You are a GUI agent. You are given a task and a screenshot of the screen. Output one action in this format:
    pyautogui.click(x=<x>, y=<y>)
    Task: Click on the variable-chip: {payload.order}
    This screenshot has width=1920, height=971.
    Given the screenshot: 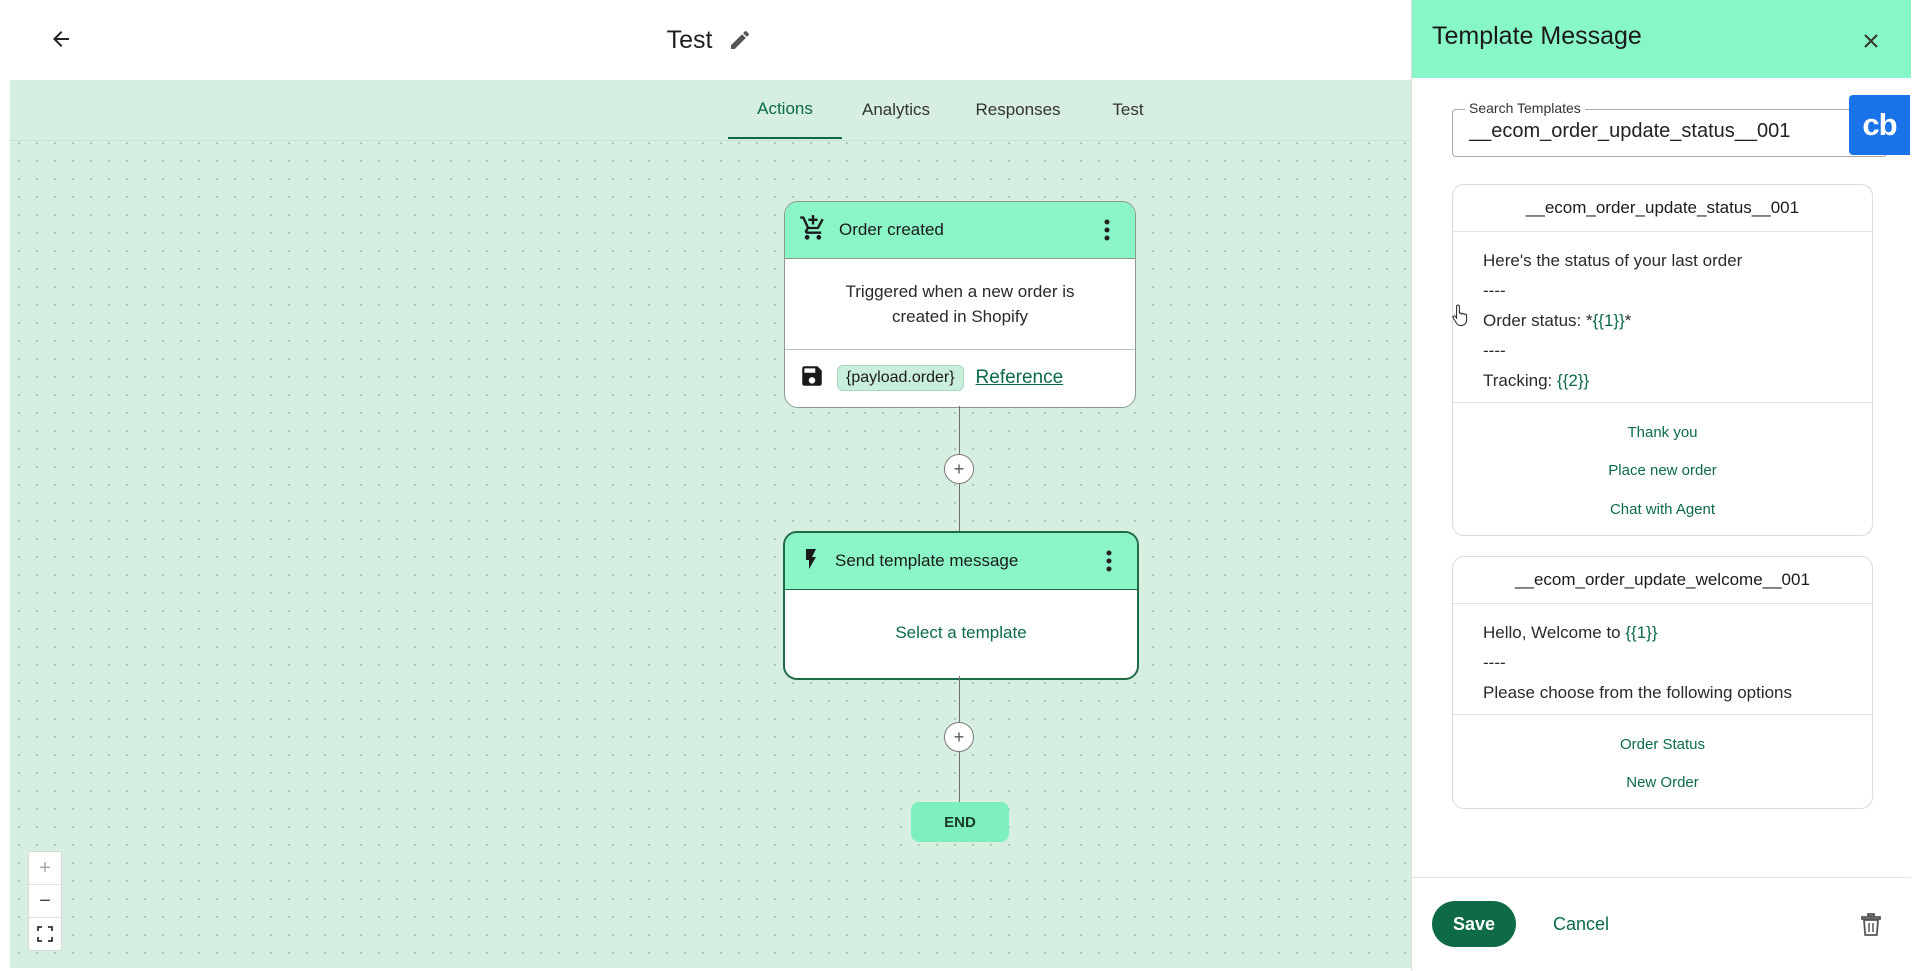 What is the action you would take?
    pyautogui.click(x=900, y=378)
    